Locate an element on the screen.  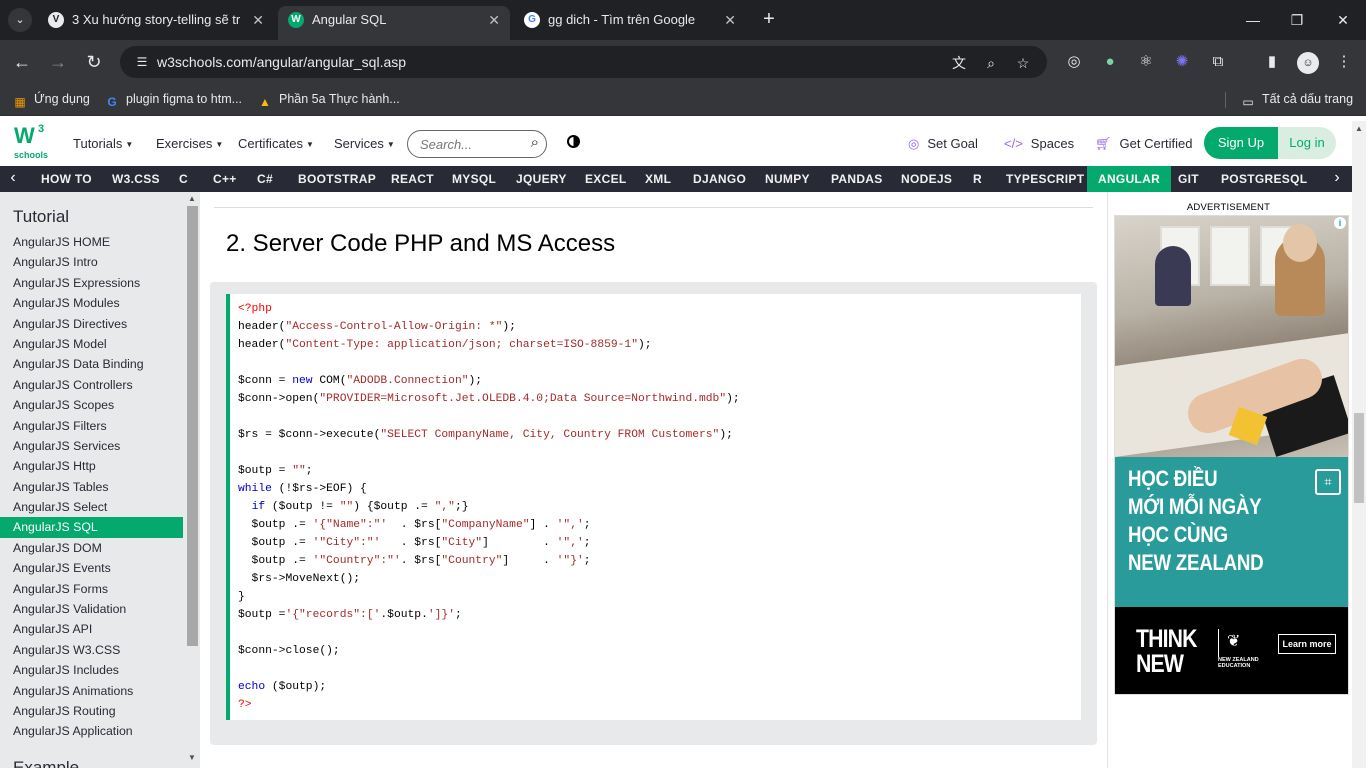
forward-button: → is located at coordinates (58, 62).